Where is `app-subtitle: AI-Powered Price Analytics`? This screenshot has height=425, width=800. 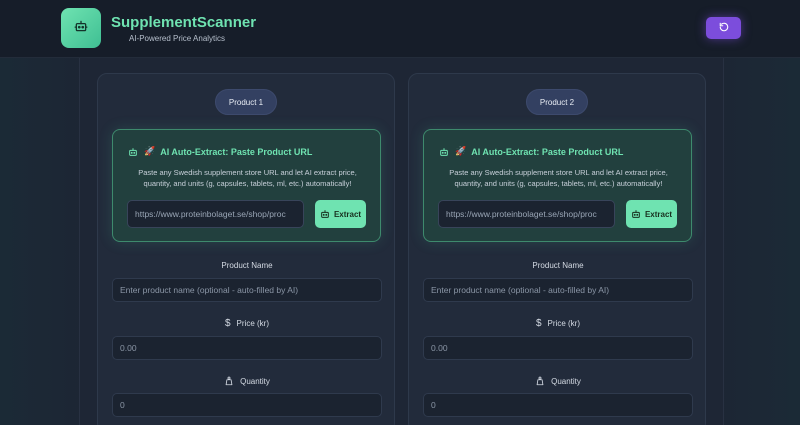
app-subtitle: AI-Powered Price Analytics is located at coordinates (177, 38).